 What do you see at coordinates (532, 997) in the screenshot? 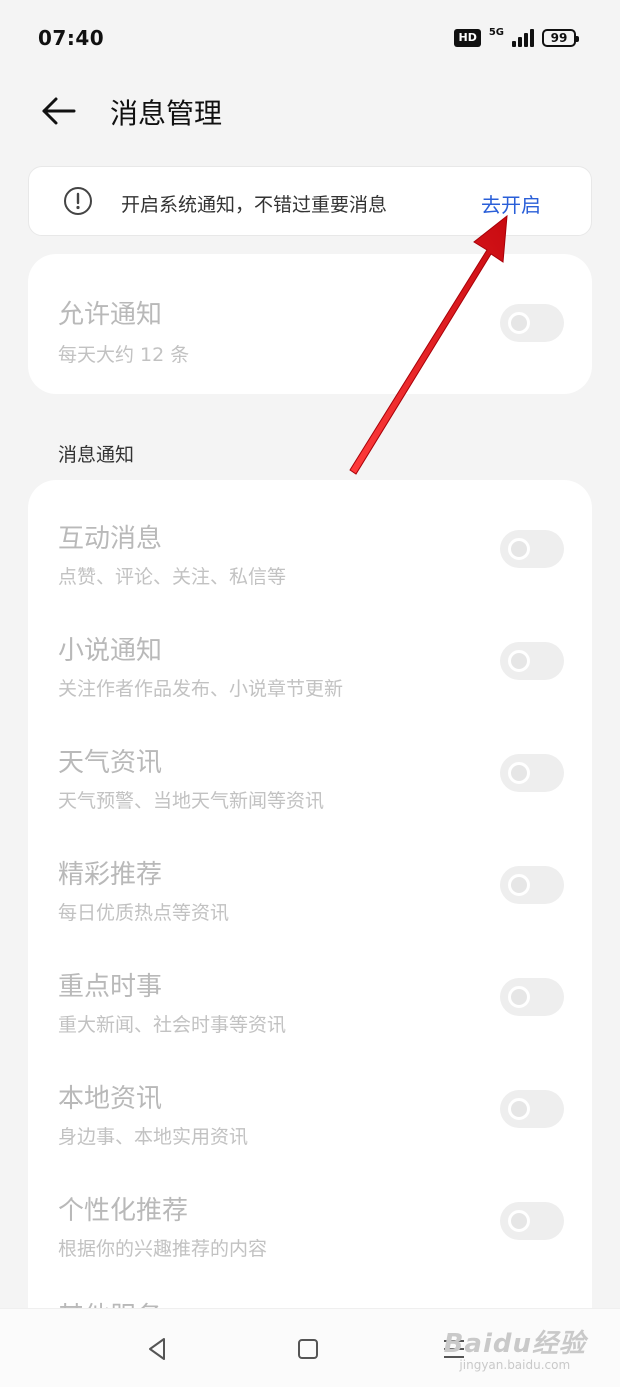
I see `toggle-news` at bounding box center [532, 997].